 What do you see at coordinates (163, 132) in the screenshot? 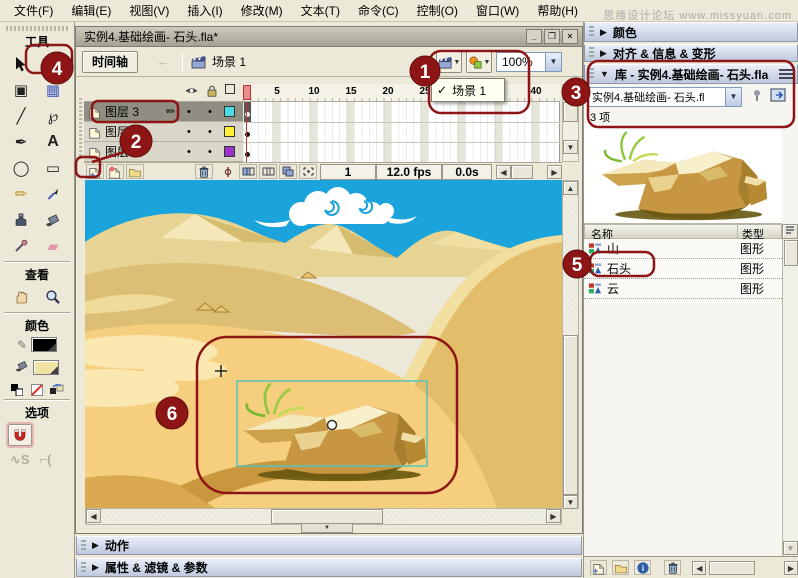
I see `layer-row-2: 图层 2 • •` at bounding box center [163, 132].